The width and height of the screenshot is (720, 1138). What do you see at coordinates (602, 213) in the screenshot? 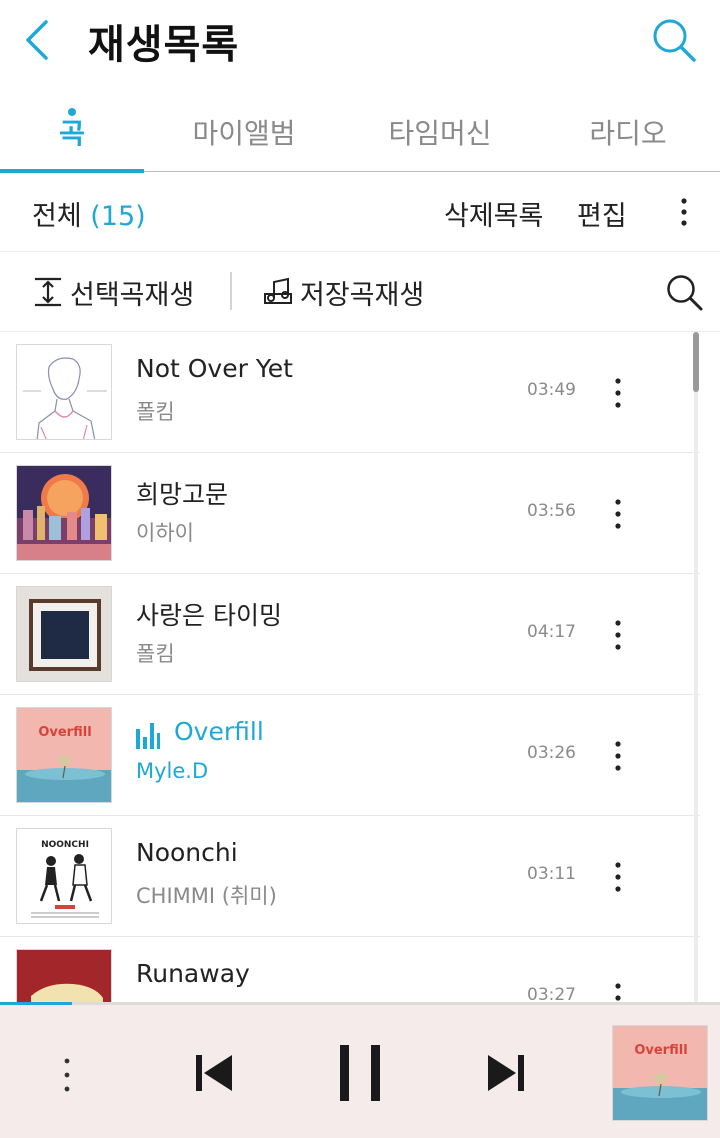
I see `edit-button: 편집` at bounding box center [602, 213].